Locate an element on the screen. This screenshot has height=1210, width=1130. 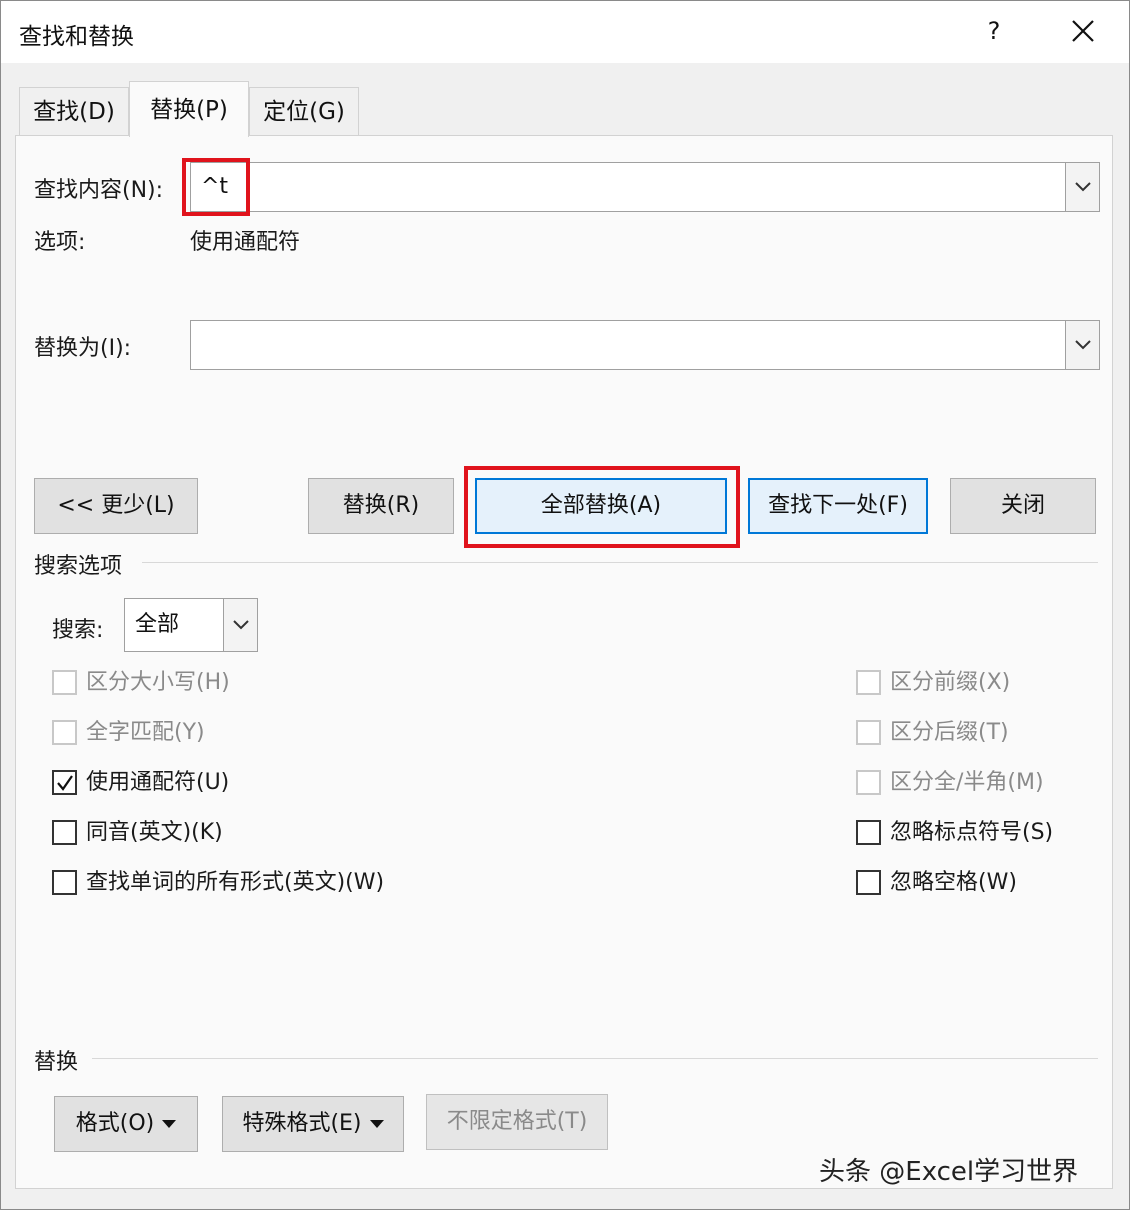
replace-with-dropdown-button is located at coordinates (1082, 345).